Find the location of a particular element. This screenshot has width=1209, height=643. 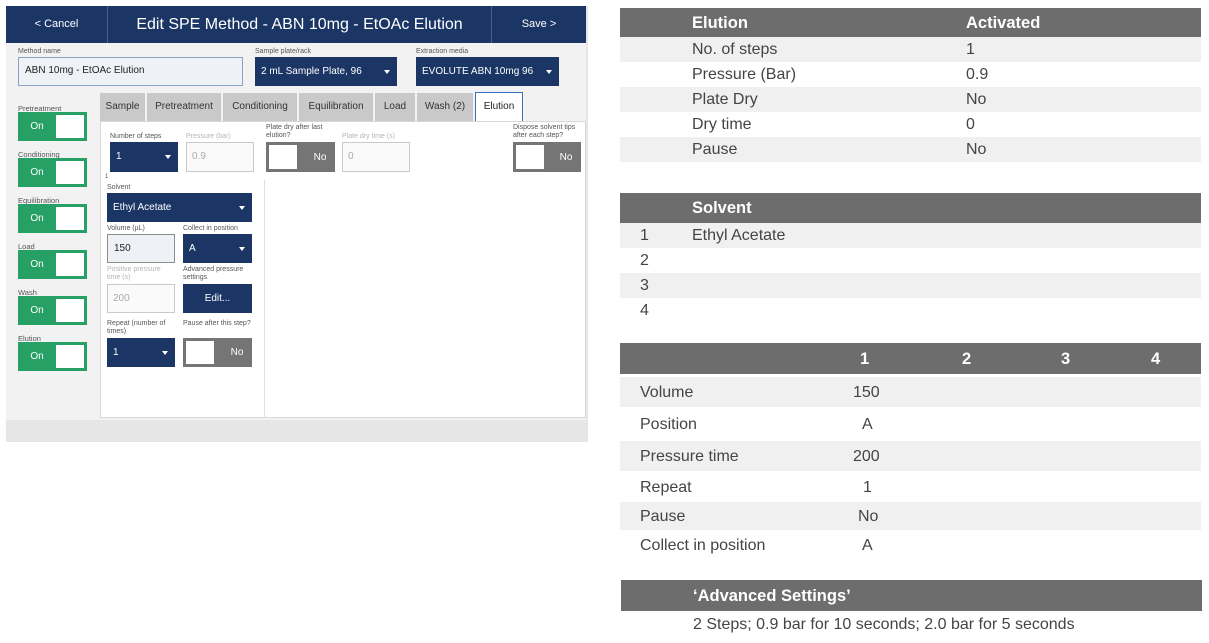

elution-toggle: On is located at coordinates (52, 356).